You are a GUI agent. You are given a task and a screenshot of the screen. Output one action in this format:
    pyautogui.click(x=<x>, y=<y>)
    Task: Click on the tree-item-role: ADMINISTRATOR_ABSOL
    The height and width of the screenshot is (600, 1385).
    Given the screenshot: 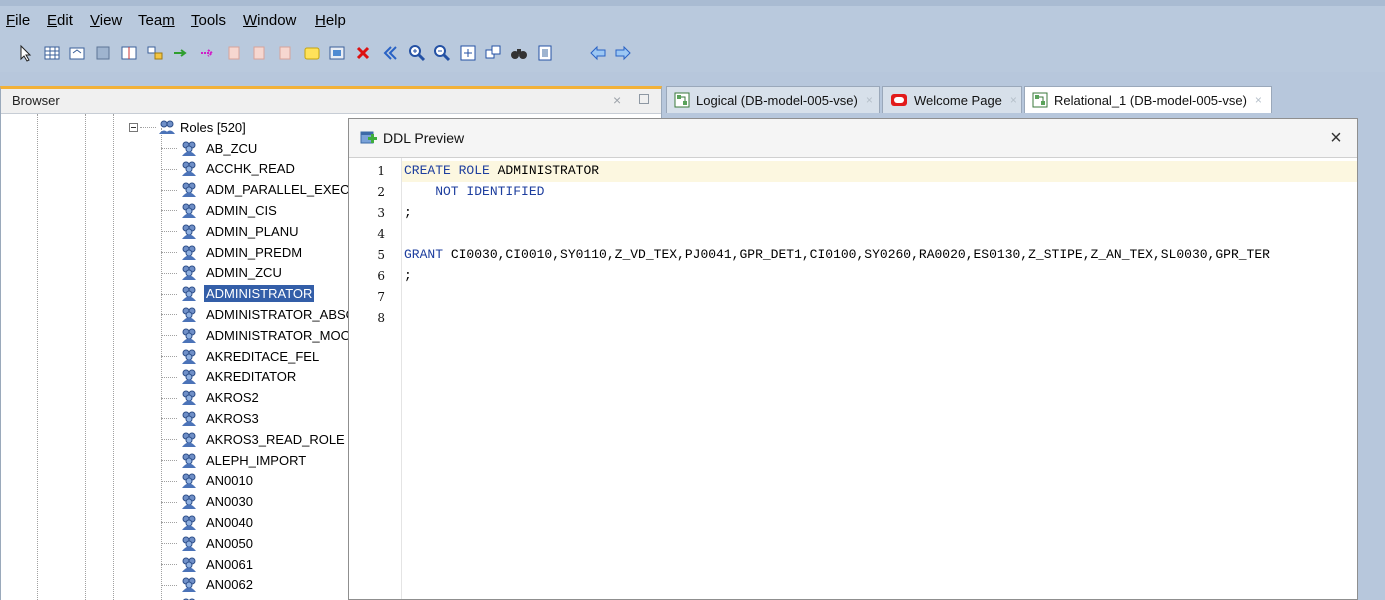 What is the action you would take?
    pyautogui.click(x=272, y=314)
    